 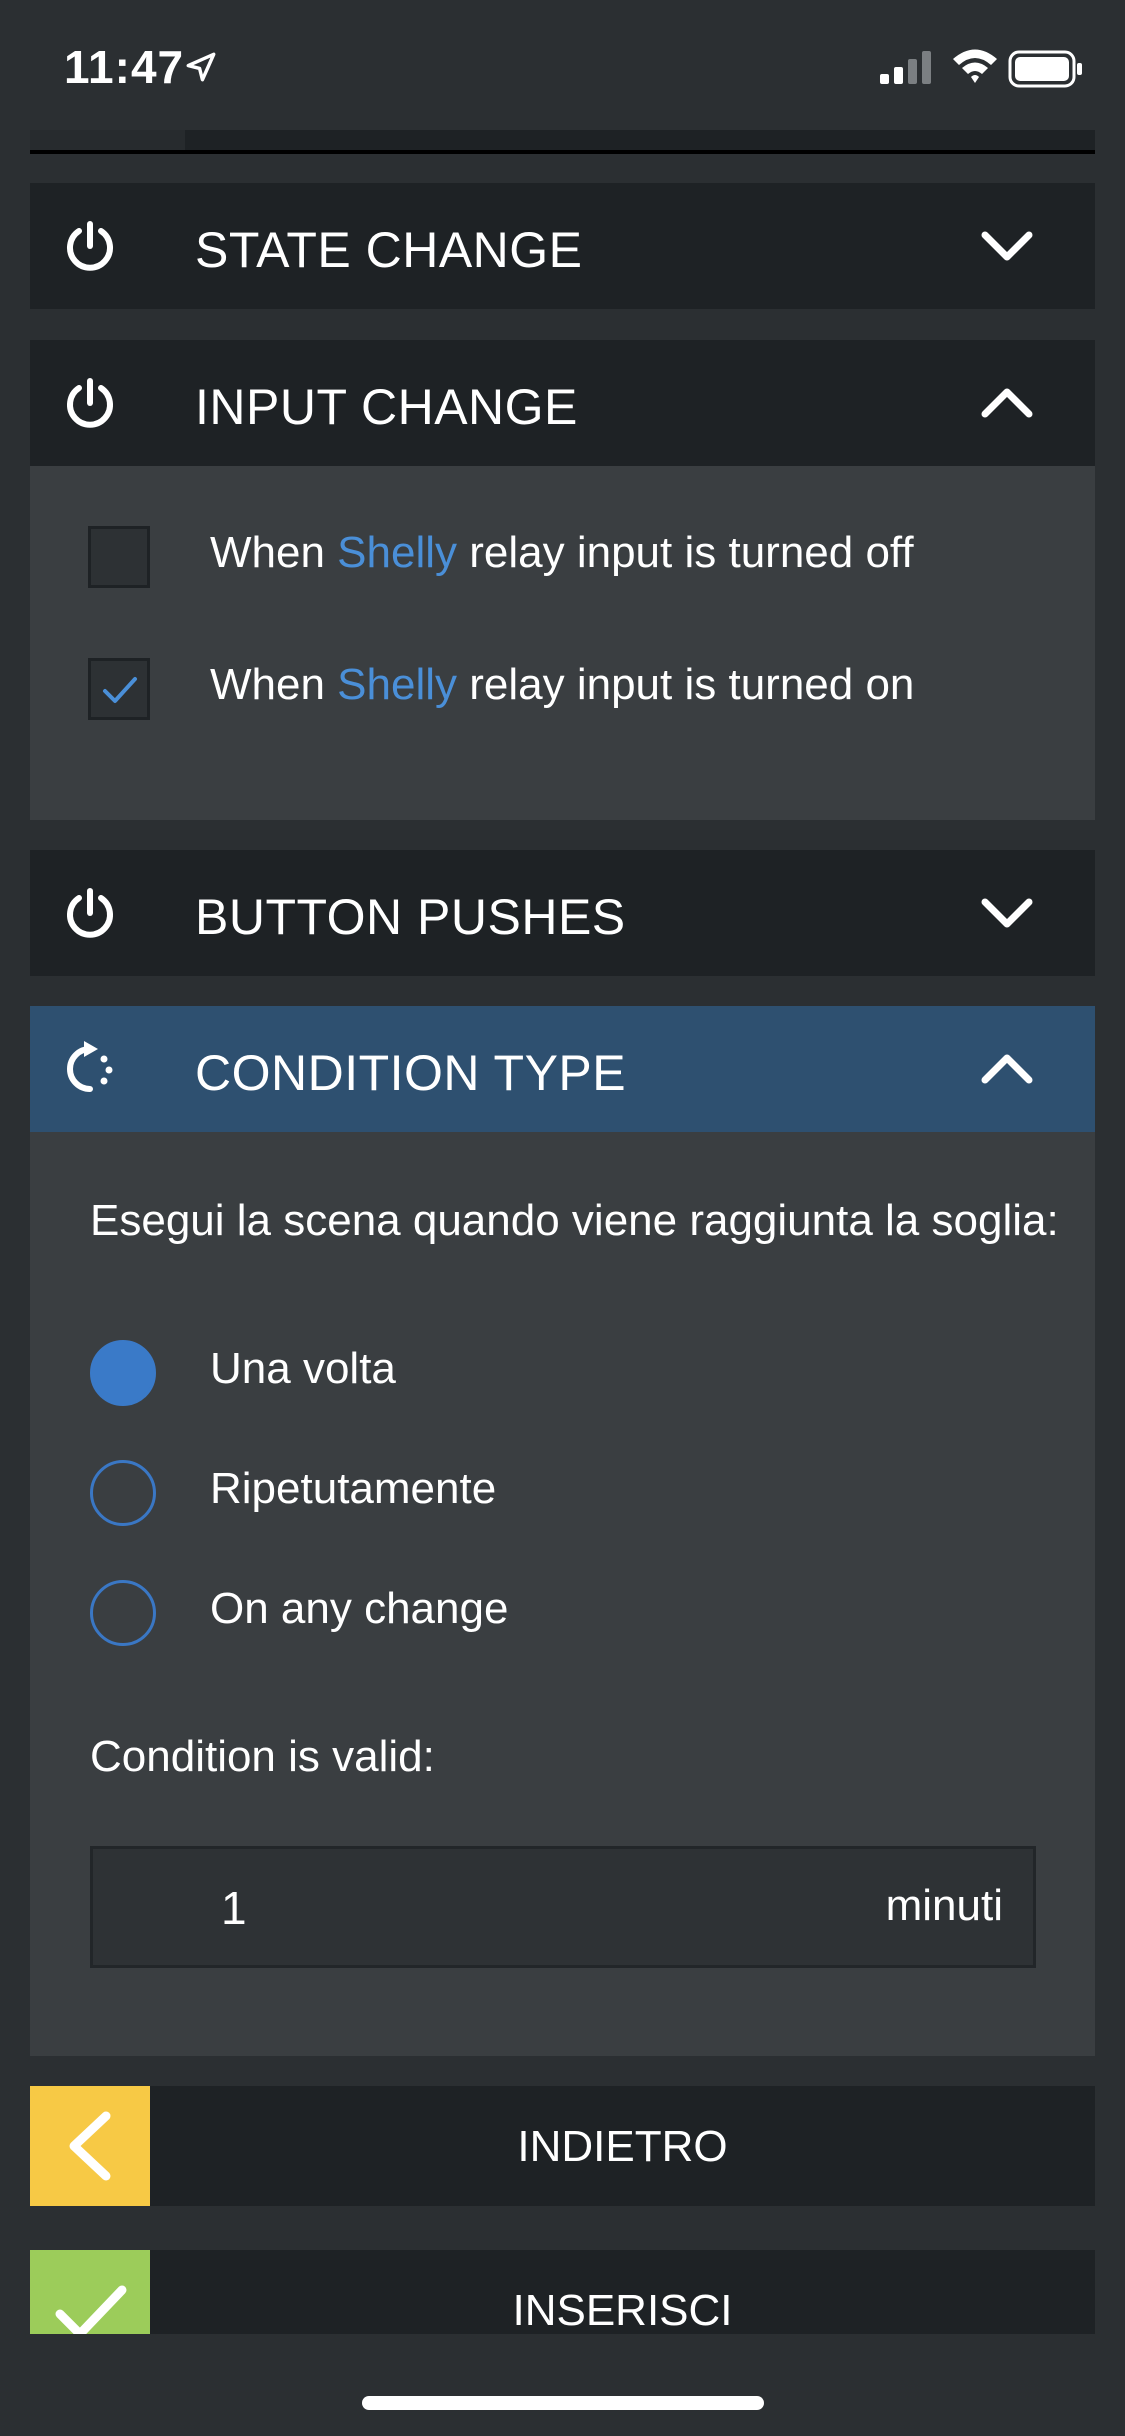 What do you see at coordinates (622, 2310) in the screenshot?
I see `insert-label: INSERISCI` at bounding box center [622, 2310].